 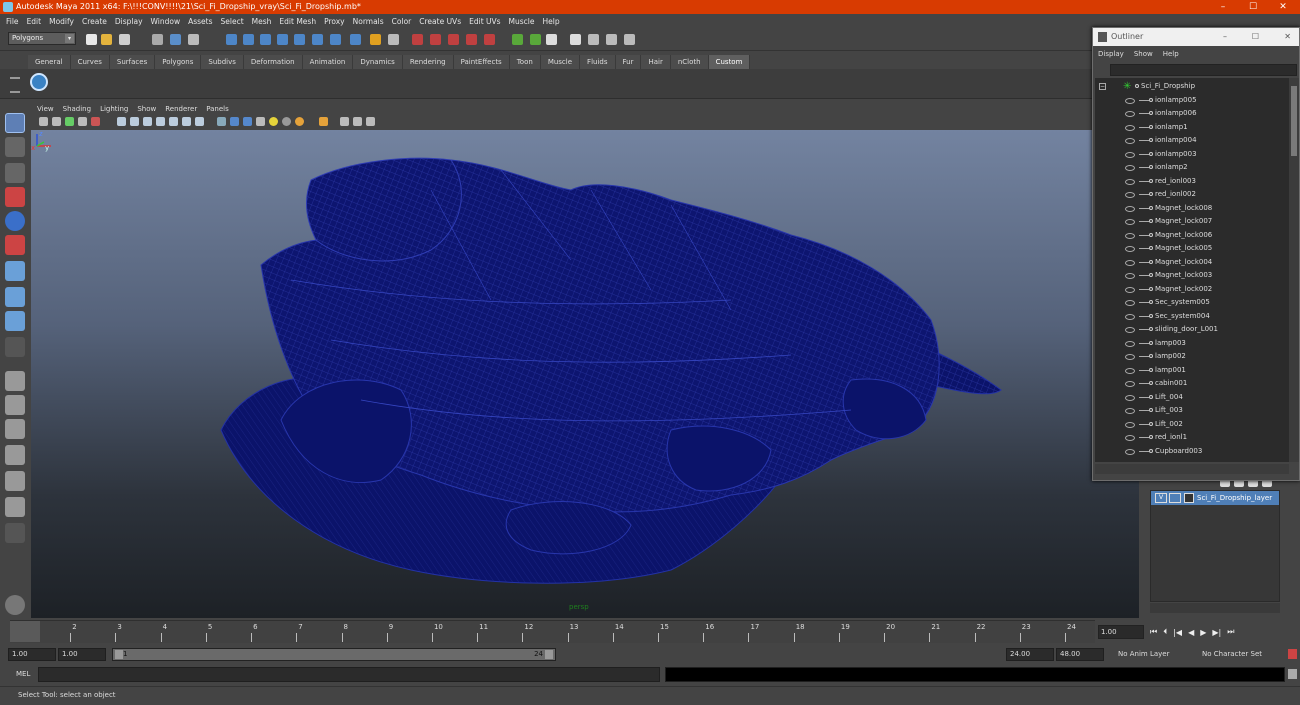 I want to click on shelf-tab-muscle: Muscle, so click(x=560, y=62).